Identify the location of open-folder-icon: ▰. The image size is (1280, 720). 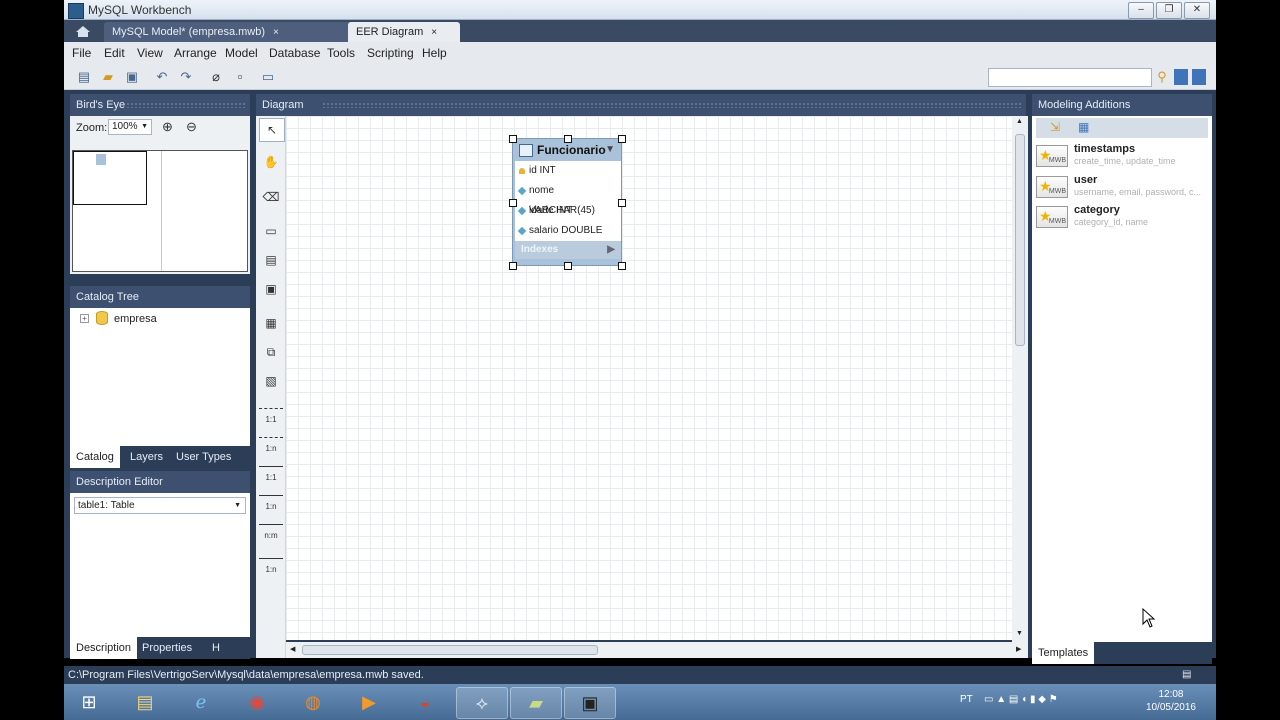
(108, 77).